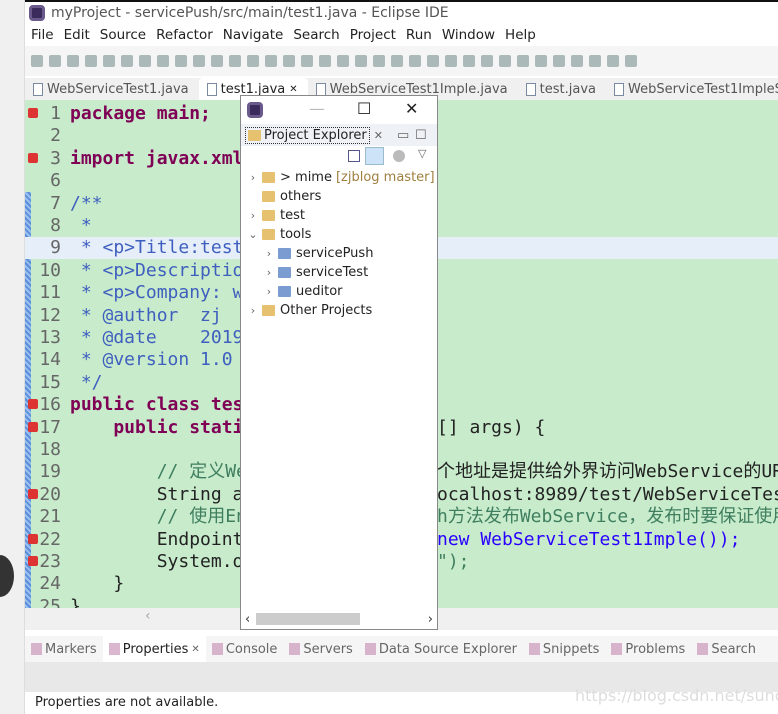 The image size is (778, 714). Describe the element at coordinates (354, 156) in the screenshot. I see `collapse-all-icon` at that location.